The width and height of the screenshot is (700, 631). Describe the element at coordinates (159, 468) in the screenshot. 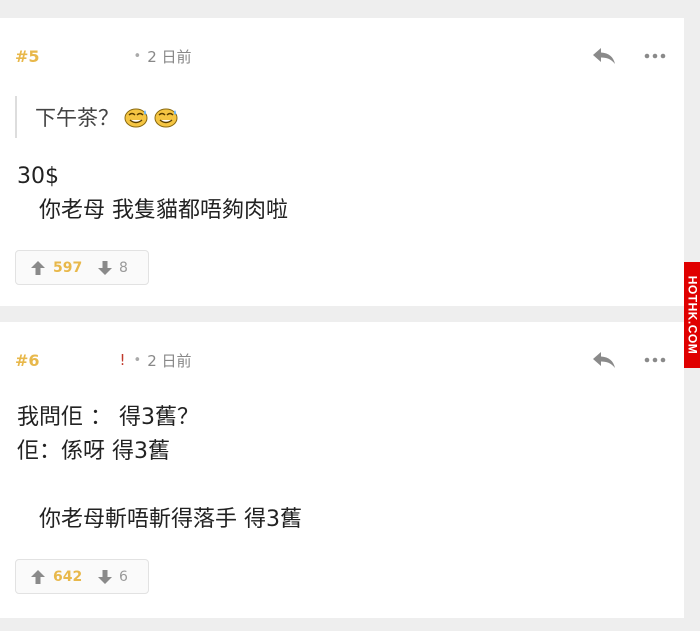

I see `post-content: 我問佢 ： 得3舊？ 佢：係呀 得3舊 你老母斬唔斬得落手 得3舊` at that location.